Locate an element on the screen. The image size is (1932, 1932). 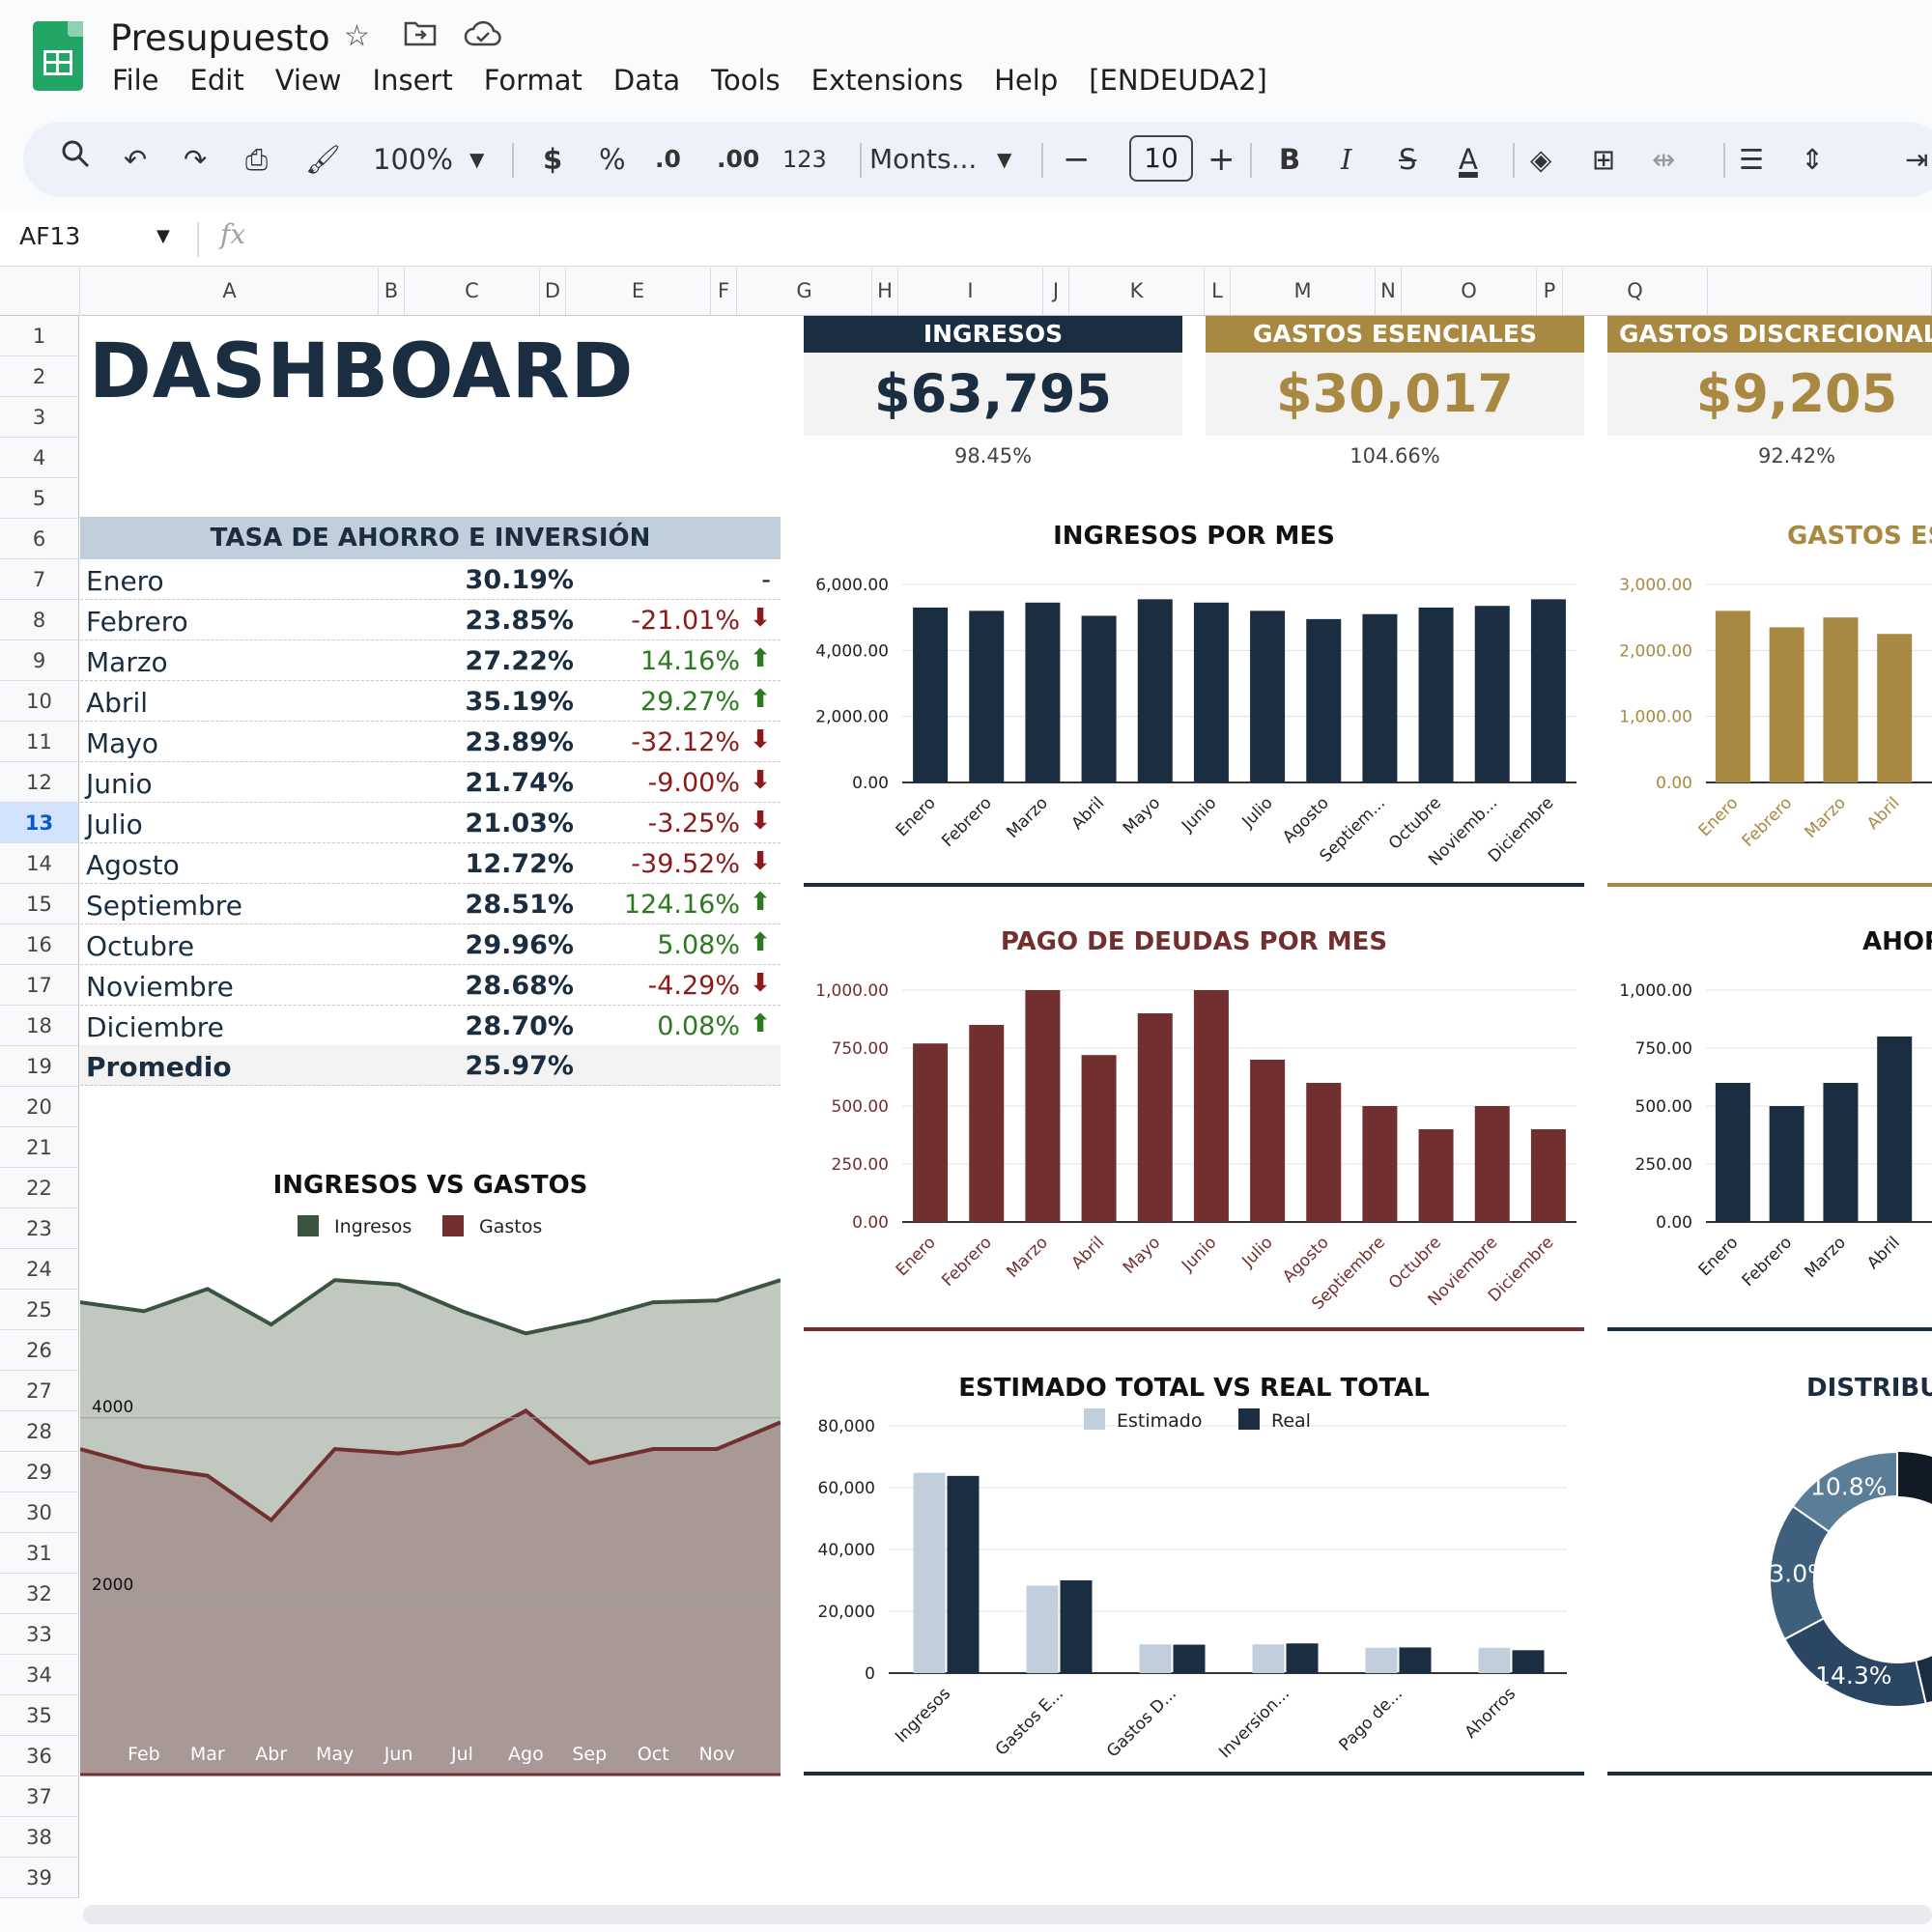
name-box: AF13 is located at coordinates (49, 236).